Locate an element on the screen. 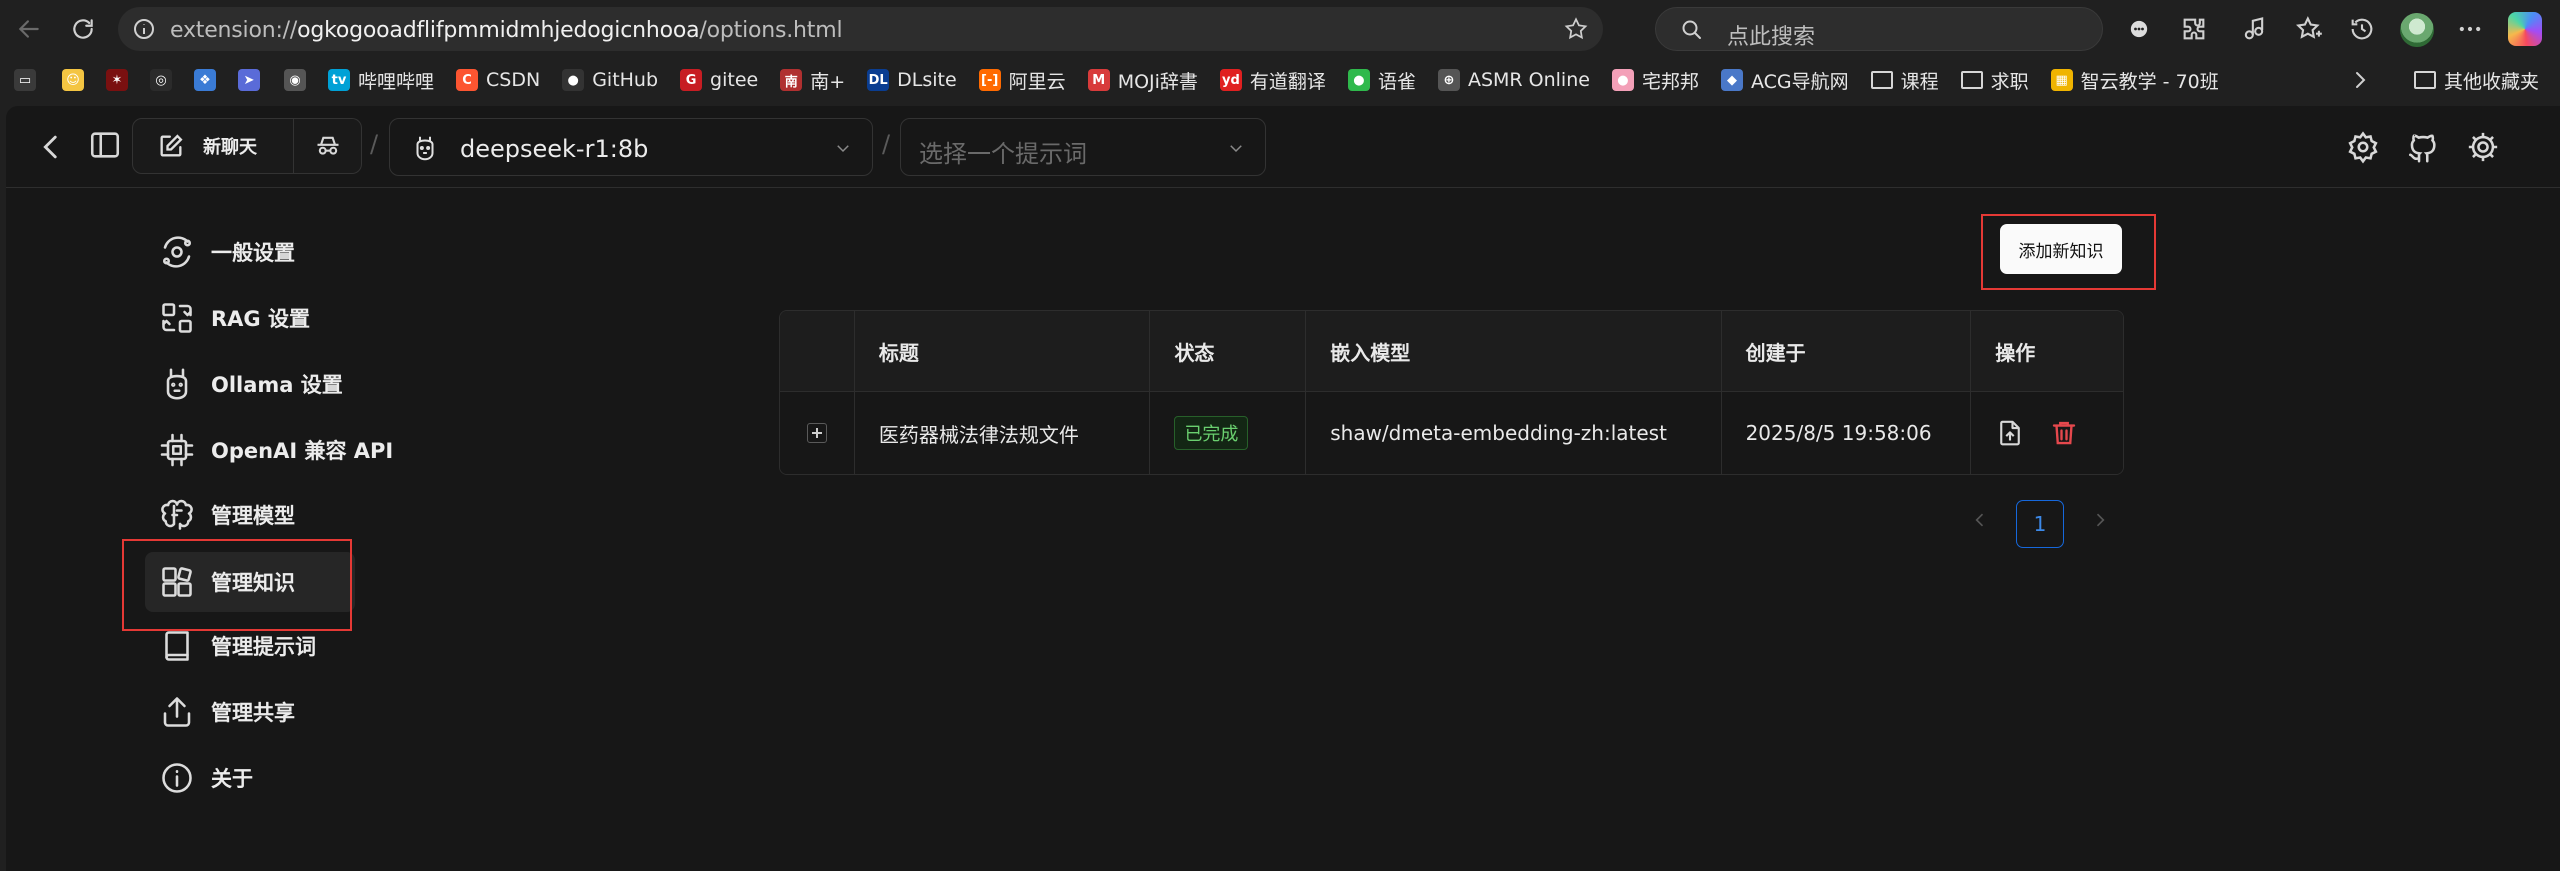 The width and height of the screenshot is (2560, 871). favicon-icon: ◎ is located at coordinates (161, 80).